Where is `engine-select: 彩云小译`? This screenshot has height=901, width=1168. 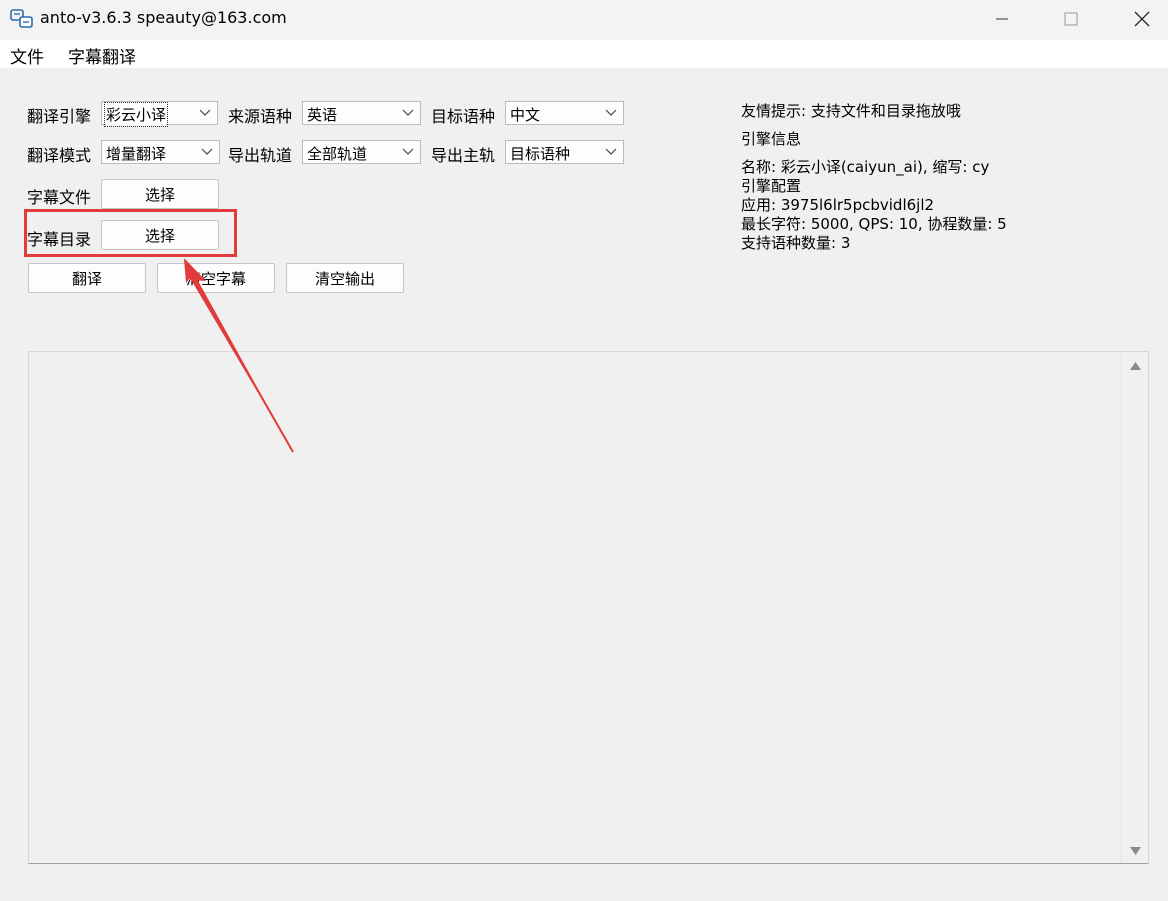
engine-select: 彩云小译 is located at coordinates (159, 114).